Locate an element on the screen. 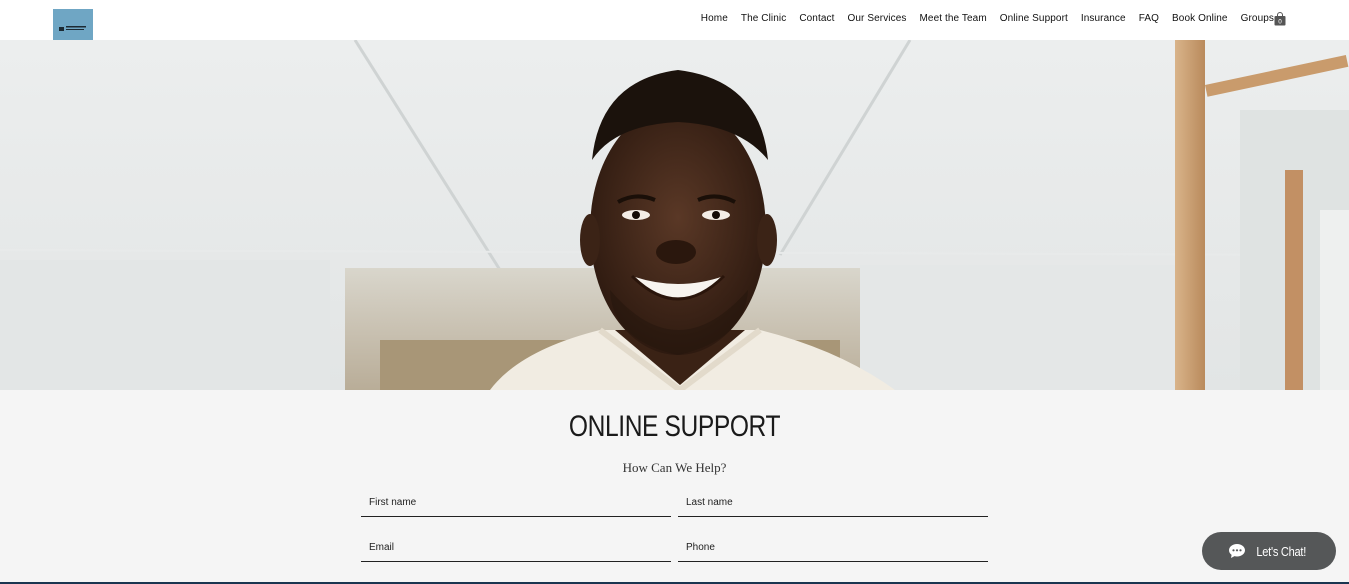 The height and width of the screenshot is (584, 1349). first-name-input is located at coordinates (516, 502).